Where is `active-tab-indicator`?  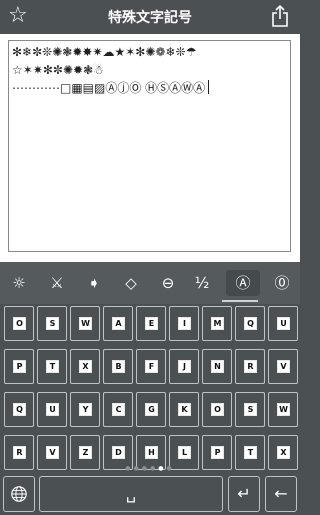
active-tab-indicator is located at coordinates (240, 301).